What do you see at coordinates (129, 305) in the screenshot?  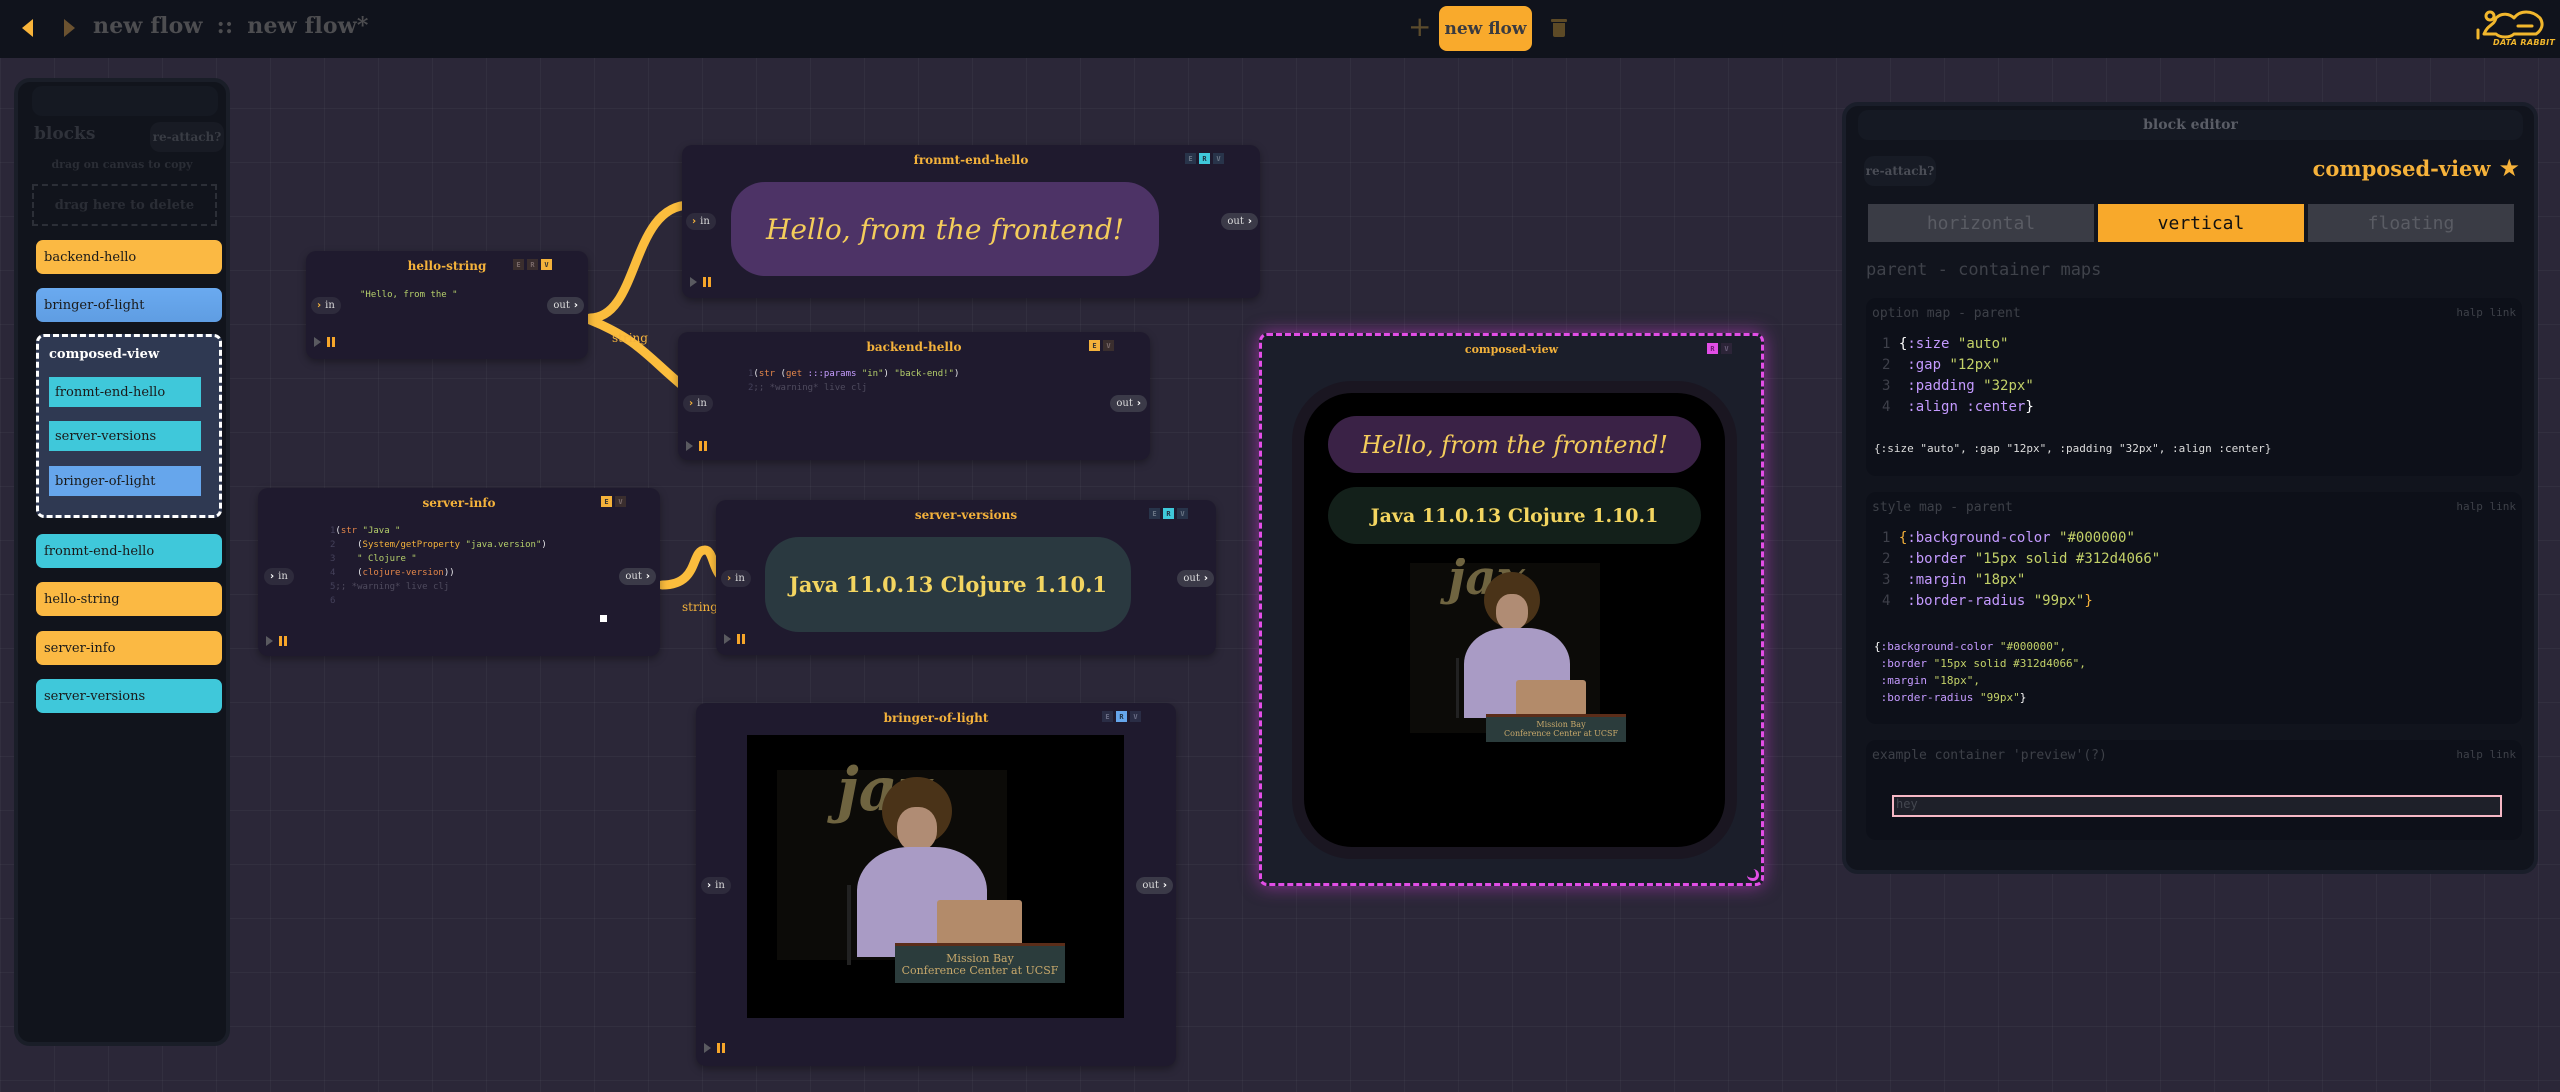 I see `sidebar-item-bringer-of-light: bringer-of-light` at bounding box center [129, 305].